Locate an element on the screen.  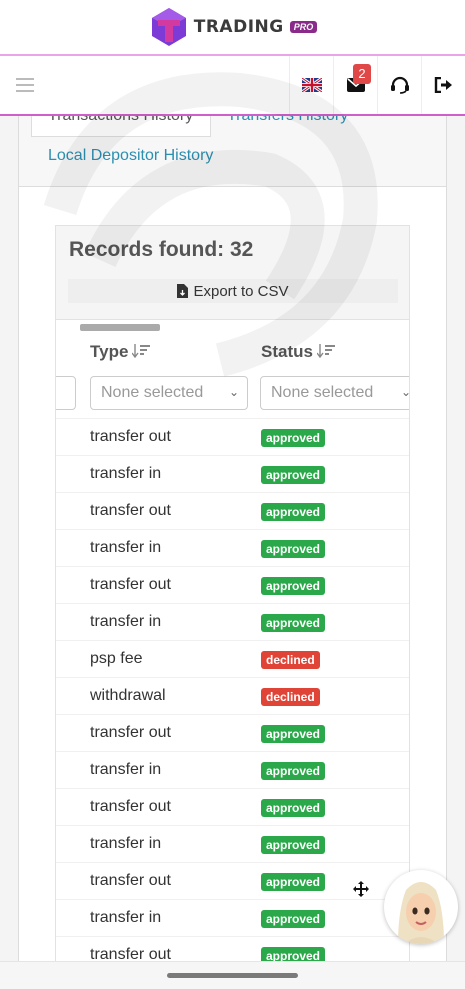
column-type-label: Type is located at coordinates (109, 351).